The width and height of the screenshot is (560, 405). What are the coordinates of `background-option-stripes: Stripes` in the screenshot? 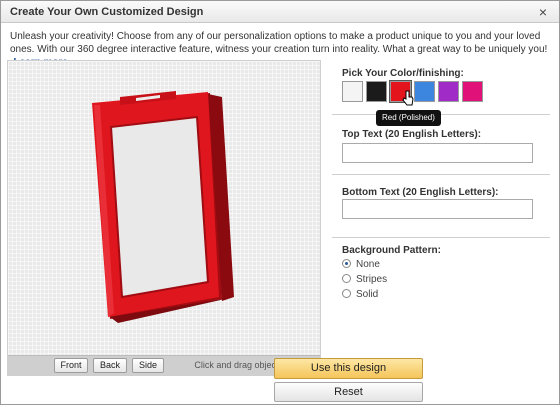 It's located at (364, 280).